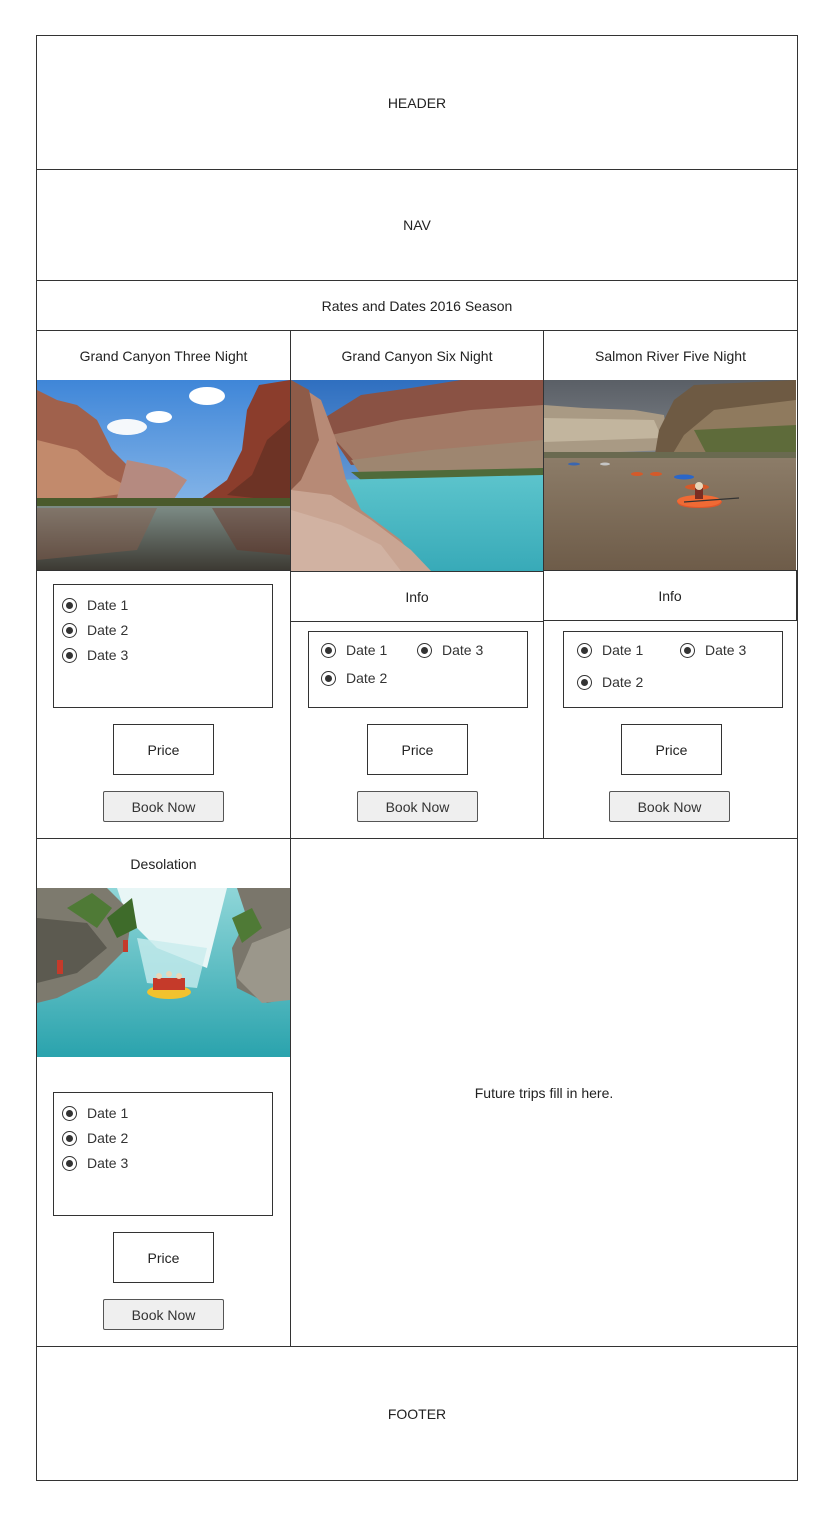  What do you see at coordinates (670, 355) in the screenshot?
I see `trip-title: Salmon River Five Night` at bounding box center [670, 355].